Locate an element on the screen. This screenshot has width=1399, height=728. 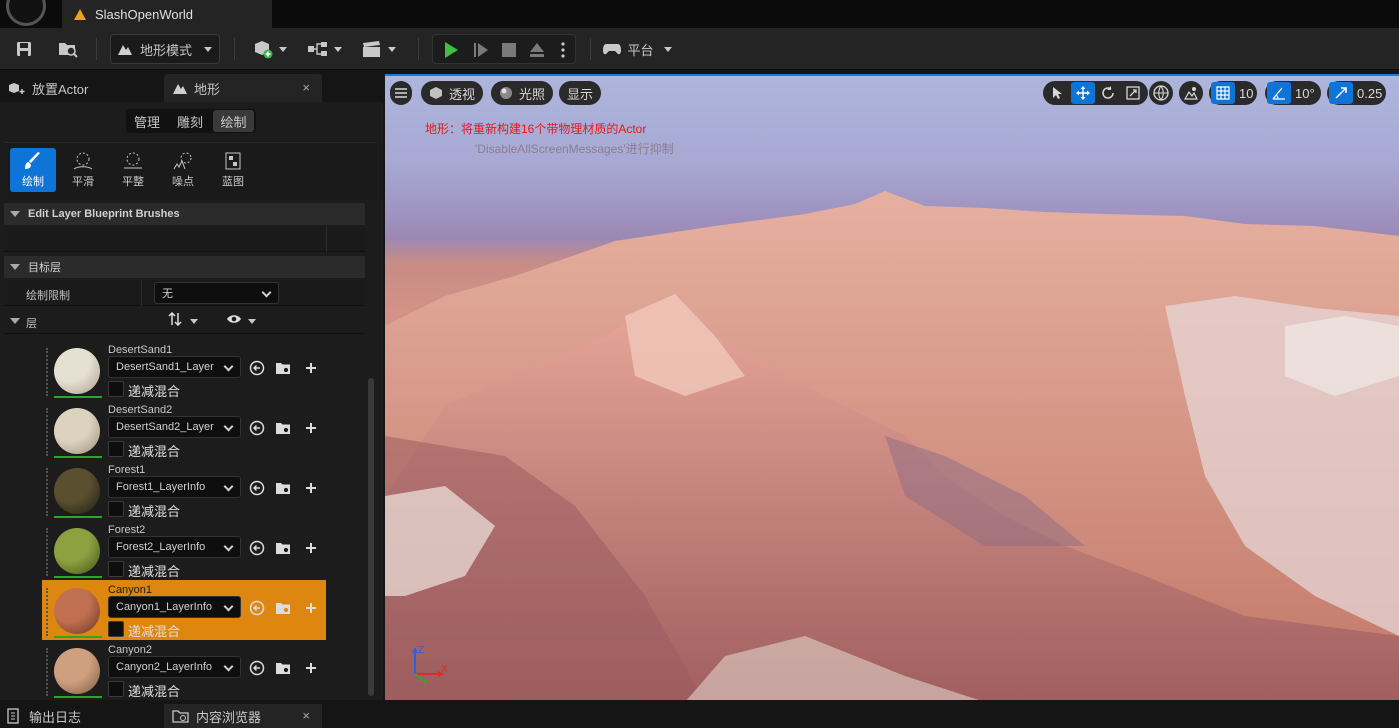
segment-manage: 管理 is located at coordinates (147, 121).